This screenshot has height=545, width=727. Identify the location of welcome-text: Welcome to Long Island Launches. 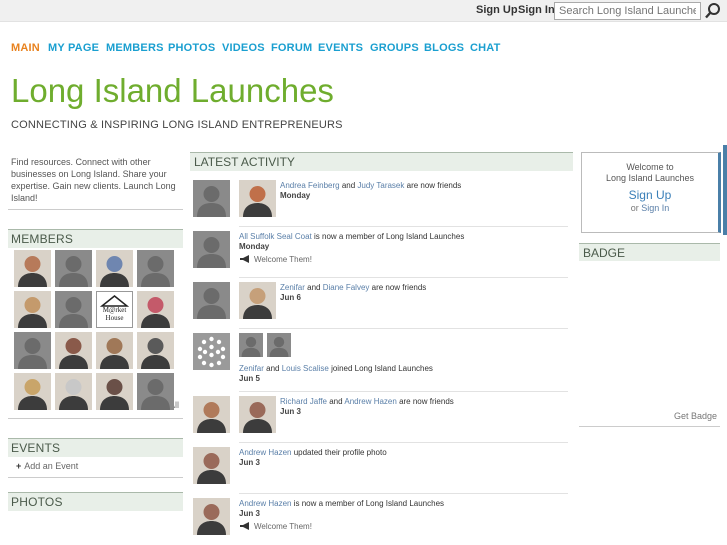
(650, 173).